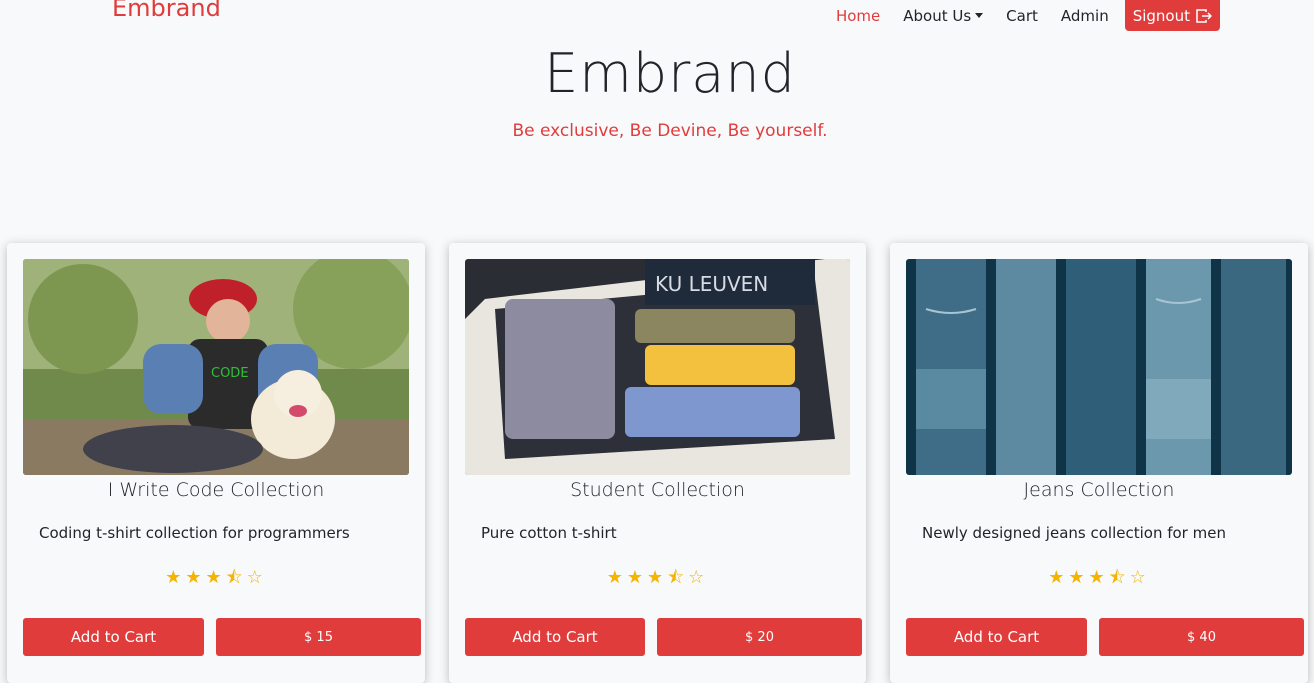 This screenshot has height=683, width=1314. I want to click on product-title: I Write Code Collection, so click(216, 490).